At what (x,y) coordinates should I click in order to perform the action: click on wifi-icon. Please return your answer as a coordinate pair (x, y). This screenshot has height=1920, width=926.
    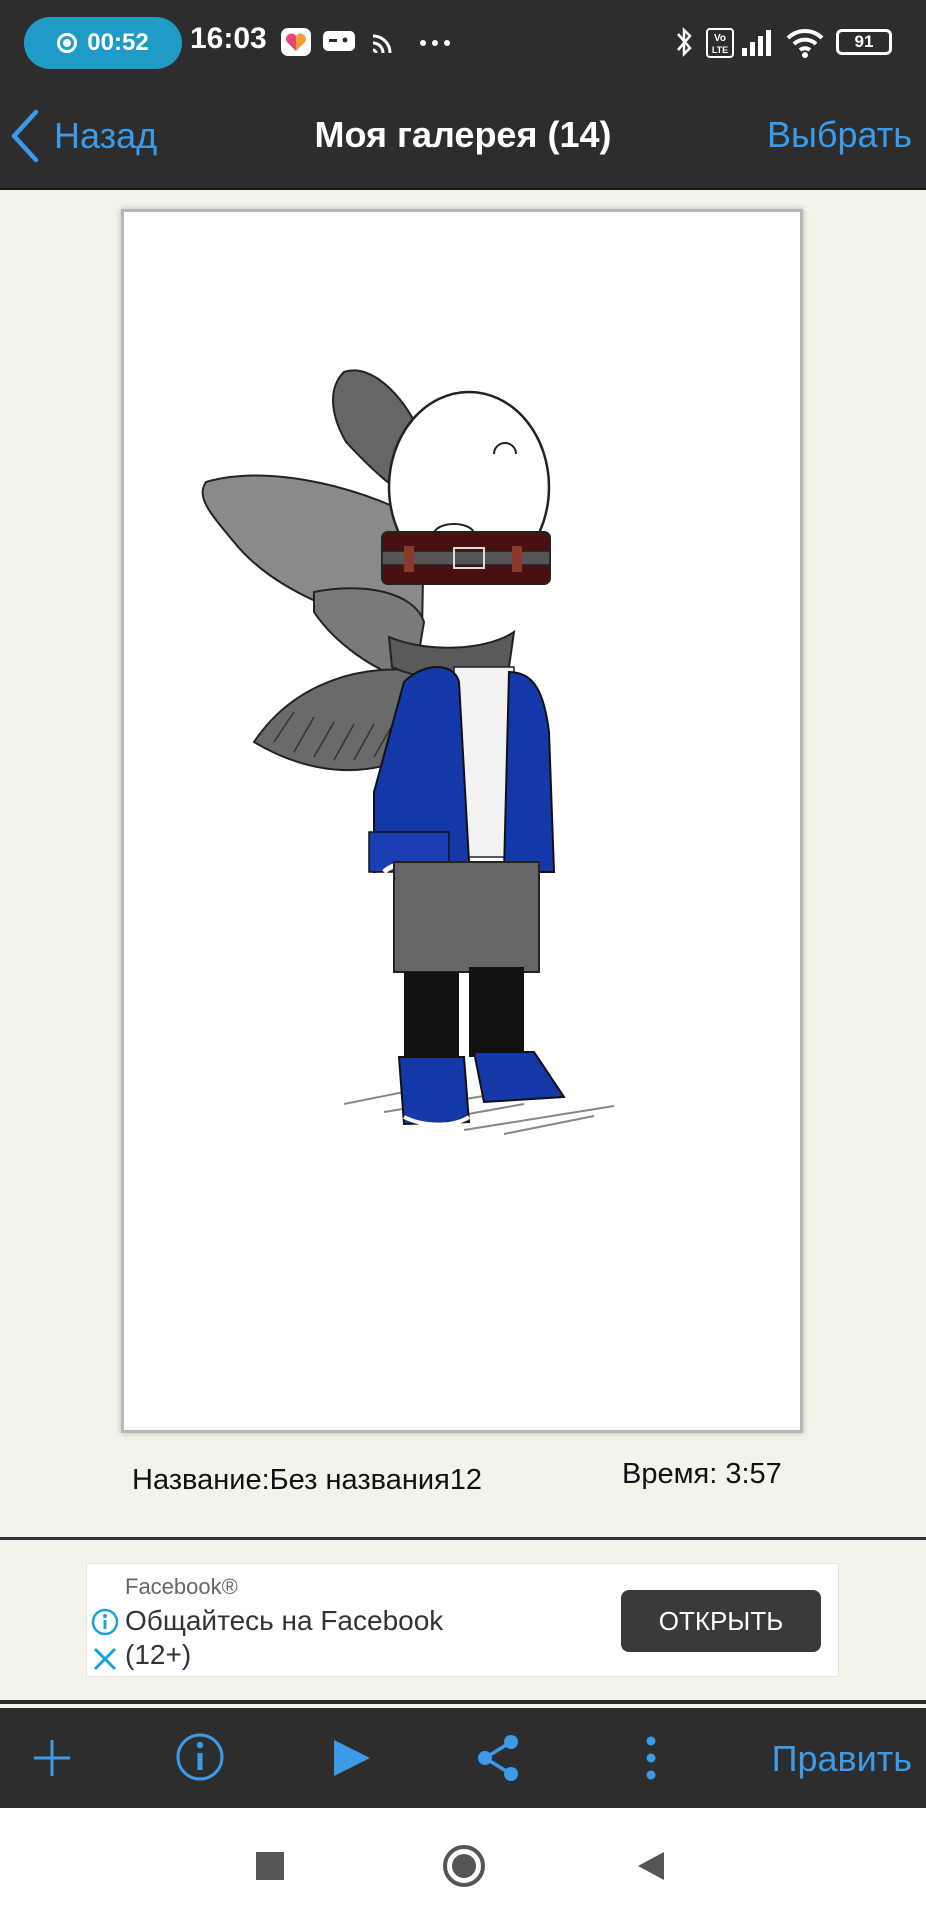
    Looking at the image, I should click on (805, 43).